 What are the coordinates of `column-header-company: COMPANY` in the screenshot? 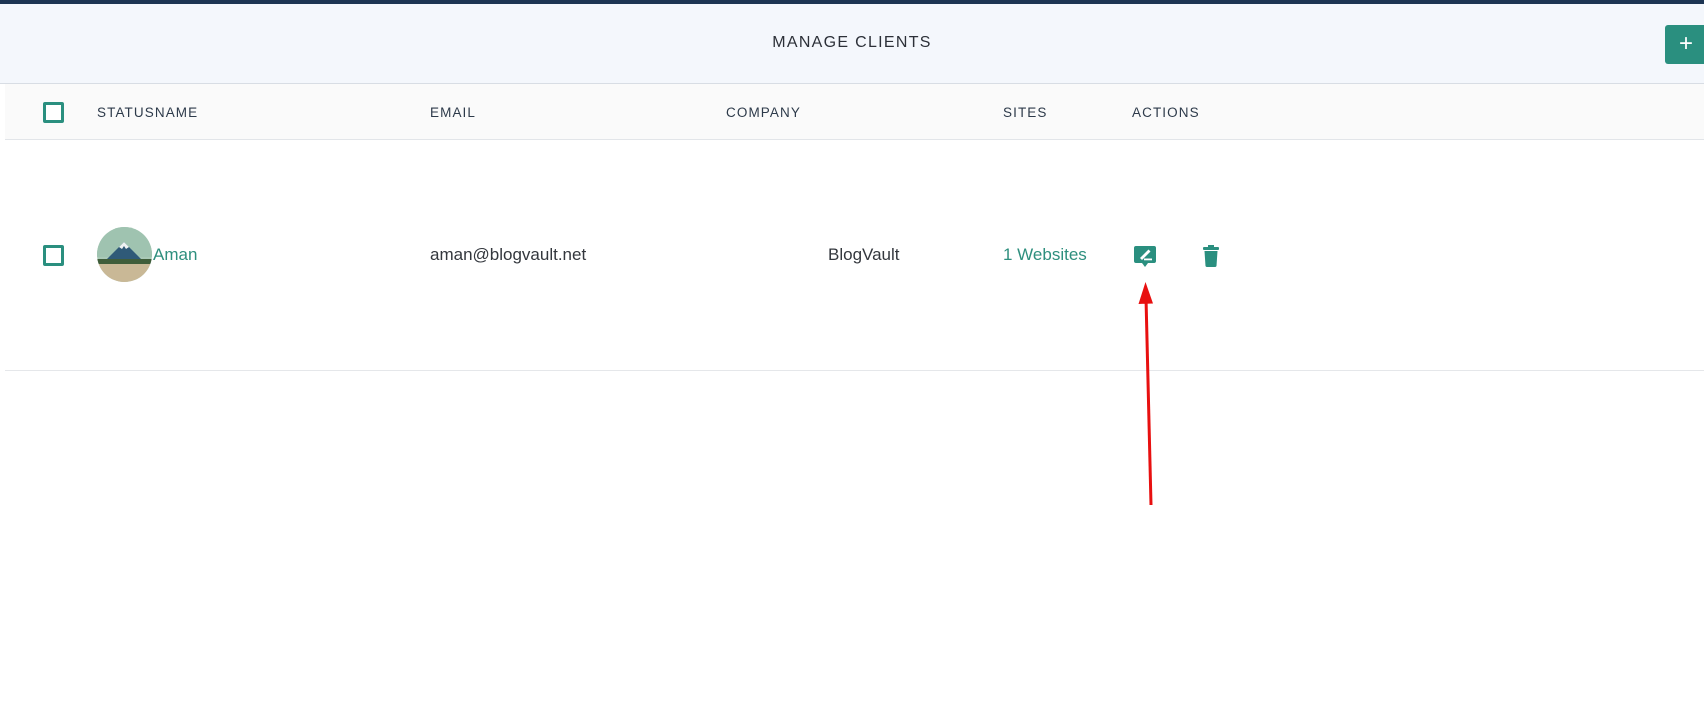 It's located at (763, 112).